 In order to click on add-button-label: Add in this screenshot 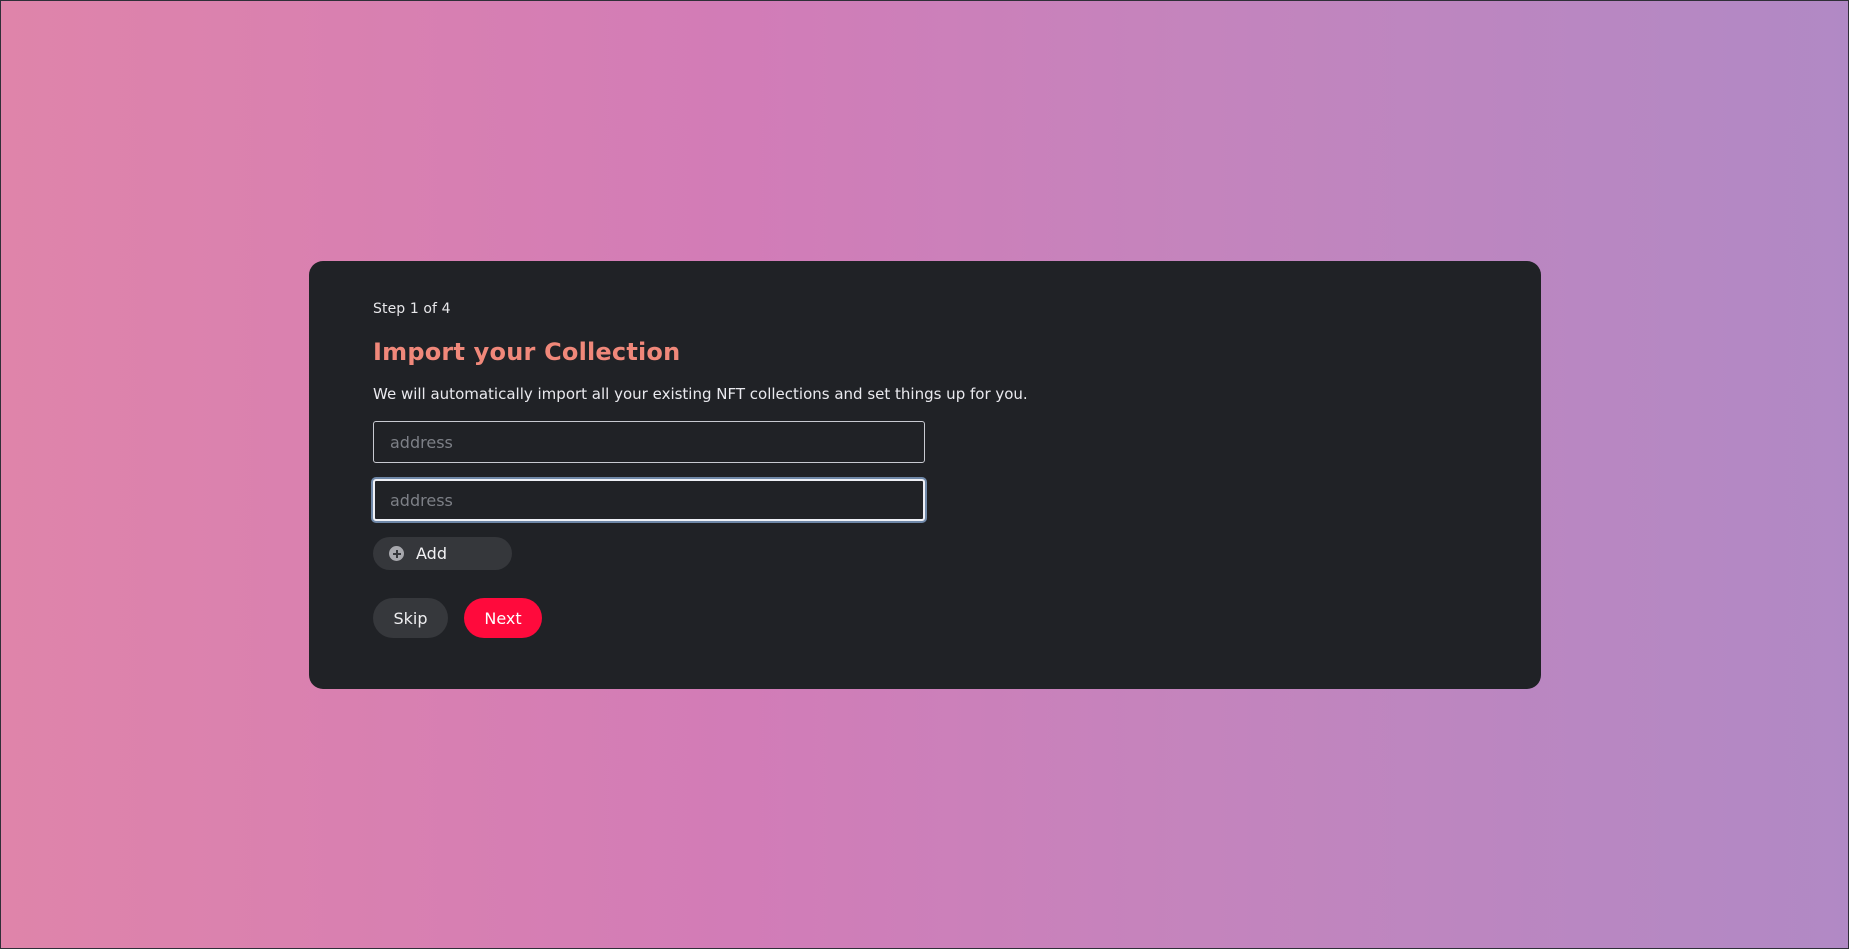, I will do `click(431, 553)`.